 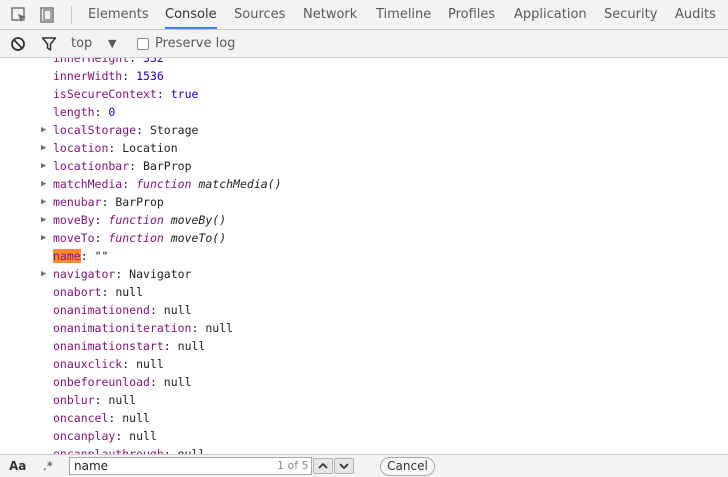 What do you see at coordinates (112, 44) in the screenshot?
I see `chevron-down-icon: ▼` at bounding box center [112, 44].